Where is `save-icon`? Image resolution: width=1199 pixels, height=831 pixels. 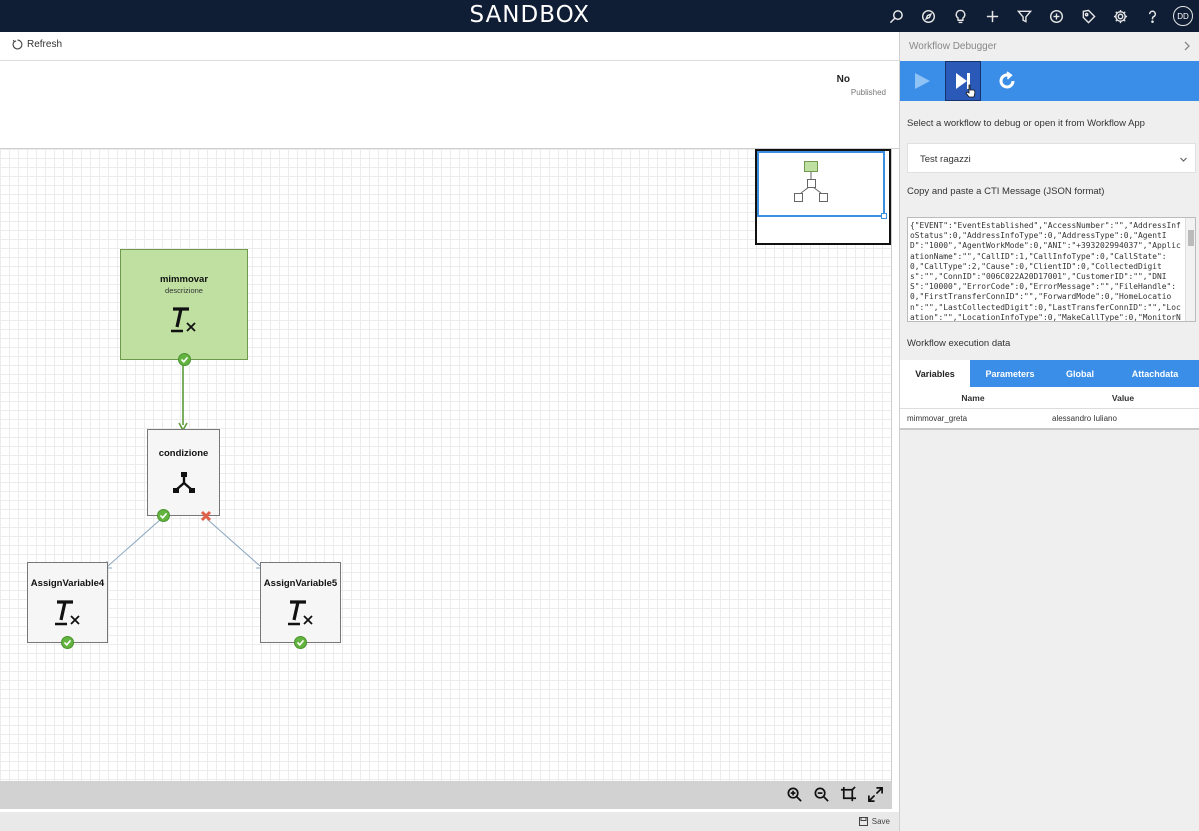 save-icon is located at coordinates (863, 821).